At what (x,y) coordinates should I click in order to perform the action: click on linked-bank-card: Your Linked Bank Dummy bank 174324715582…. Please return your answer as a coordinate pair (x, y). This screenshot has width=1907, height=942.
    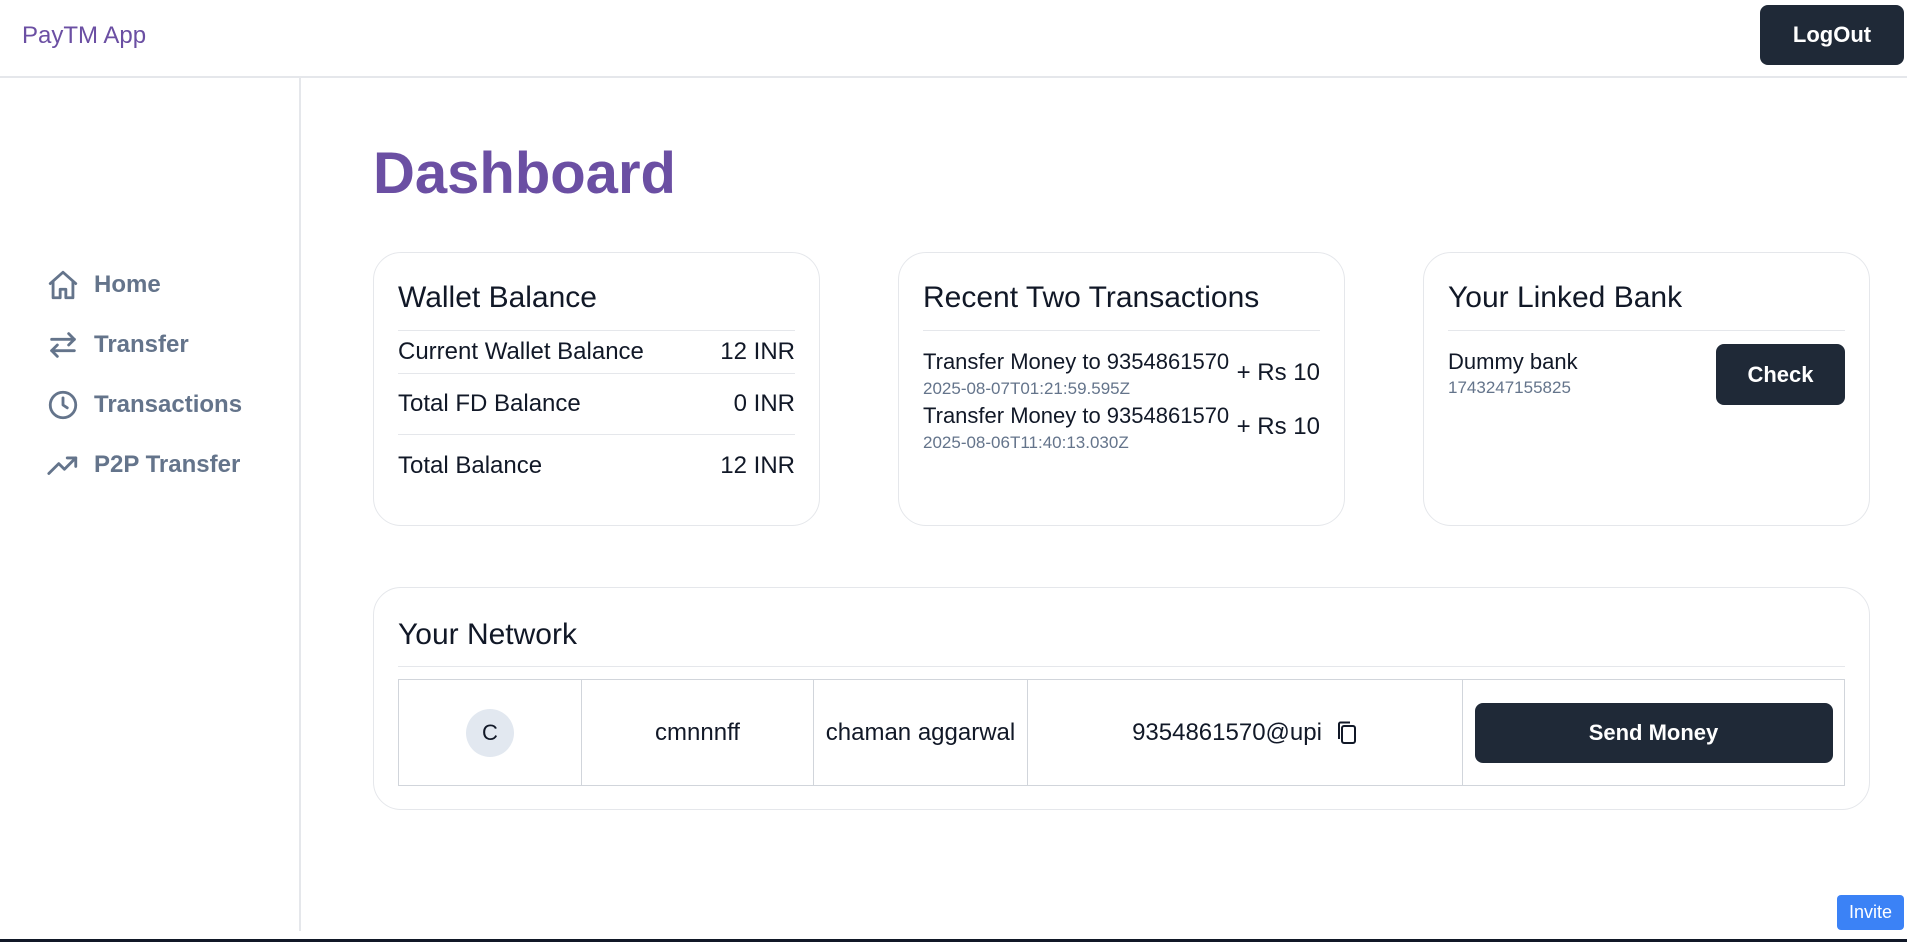
    Looking at the image, I should click on (1646, 389).